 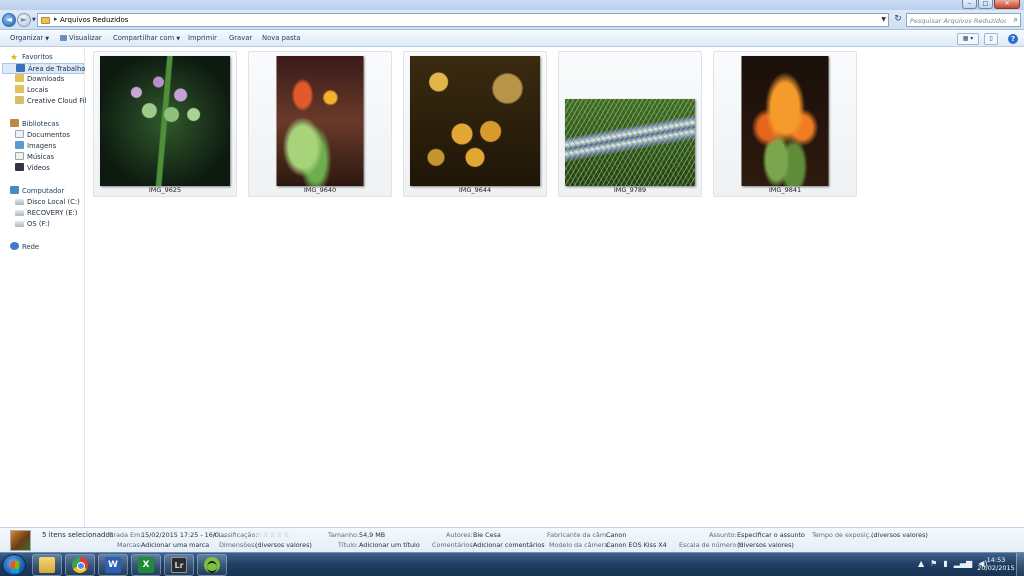 I want to click on detail-label: Assunto:, so click(x=723, y=535).